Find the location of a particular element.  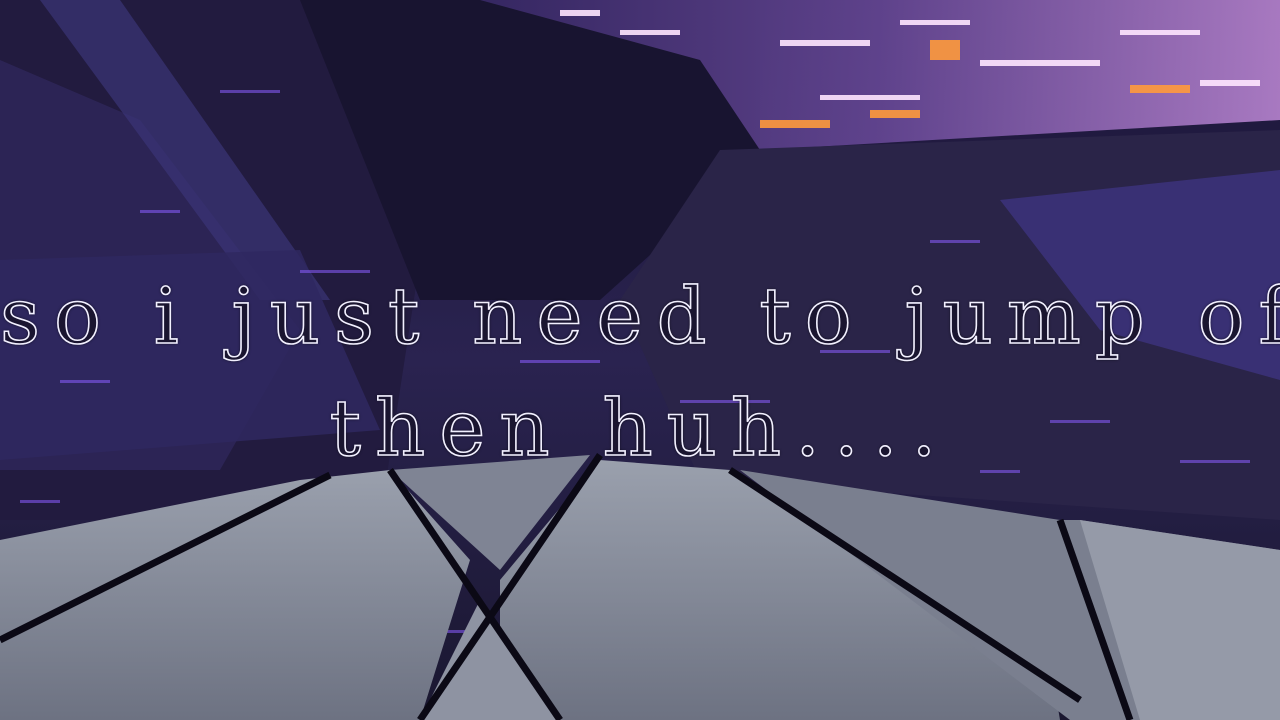

dialogue-line-1: so i just need to jump off is located at coordinates (640, 317).